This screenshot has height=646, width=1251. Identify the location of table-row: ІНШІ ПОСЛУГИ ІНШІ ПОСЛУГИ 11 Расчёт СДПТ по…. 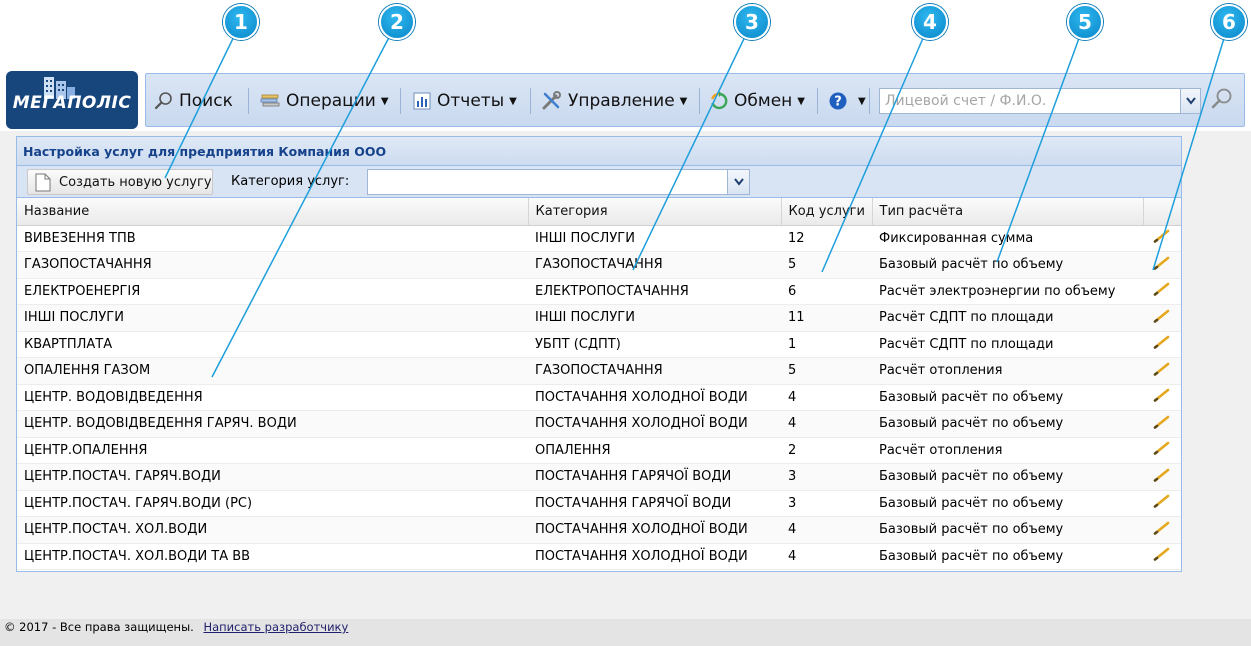
(599, 318).